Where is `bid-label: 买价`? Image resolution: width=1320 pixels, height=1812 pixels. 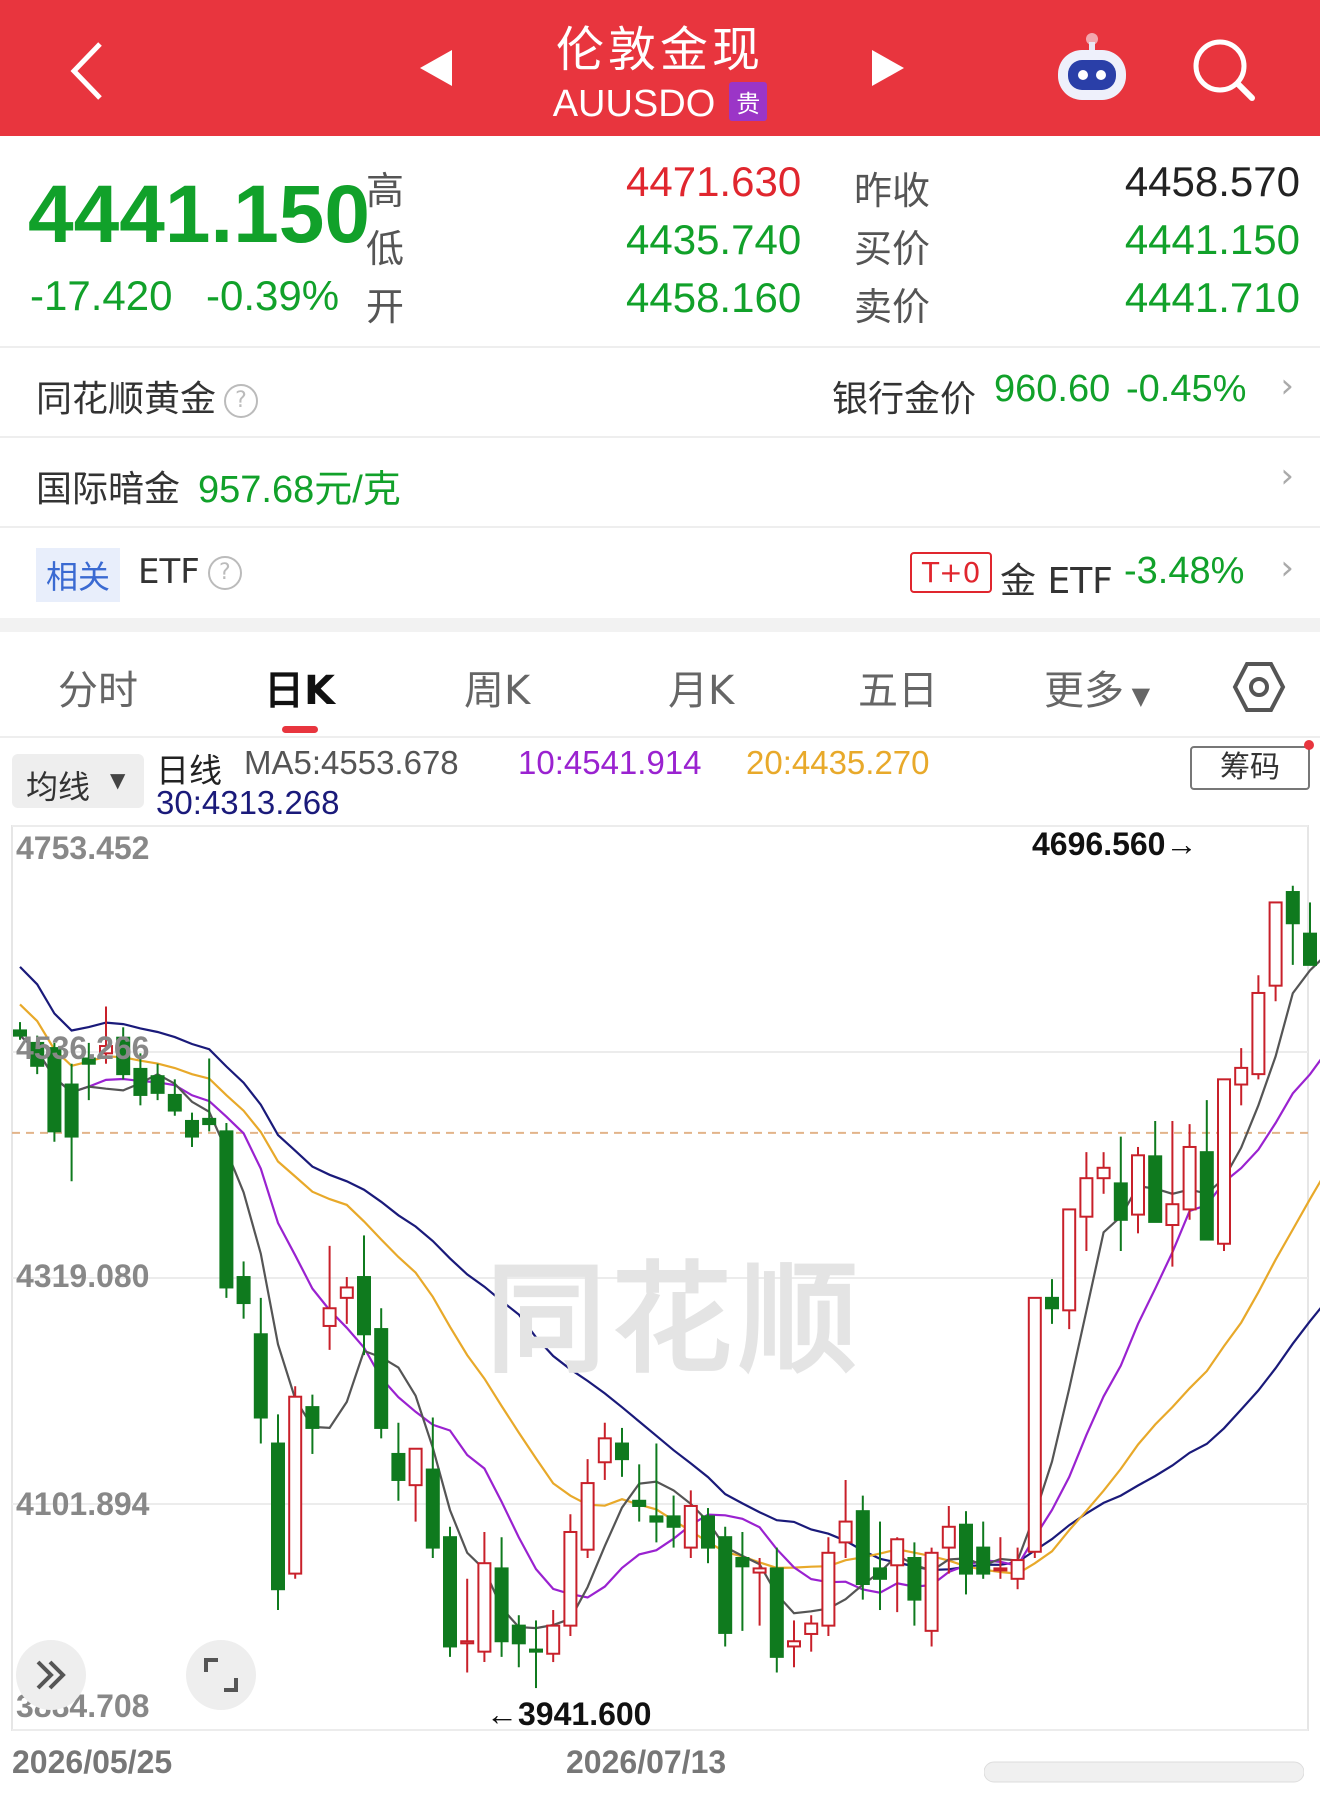
bid-label: 买价 is located at coordinates (892, 249).